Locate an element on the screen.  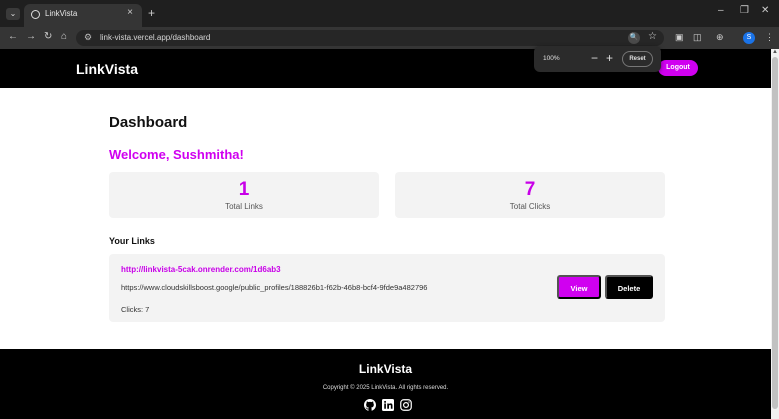
github-icon is located at coordinates (370, 405).